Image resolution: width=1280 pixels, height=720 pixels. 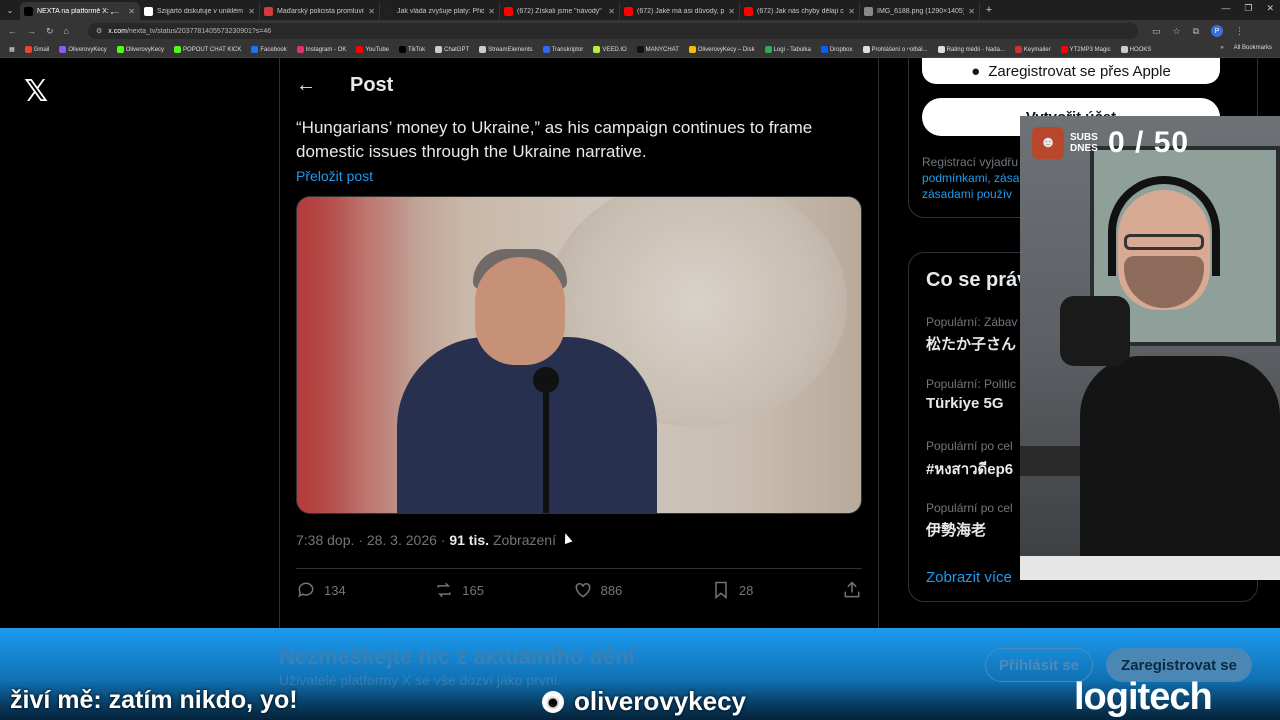 What do you see at coordinates (10, 10) in the screenshot?
I see `tab-search-icon: ⌄` at bounding box center [10, 10].